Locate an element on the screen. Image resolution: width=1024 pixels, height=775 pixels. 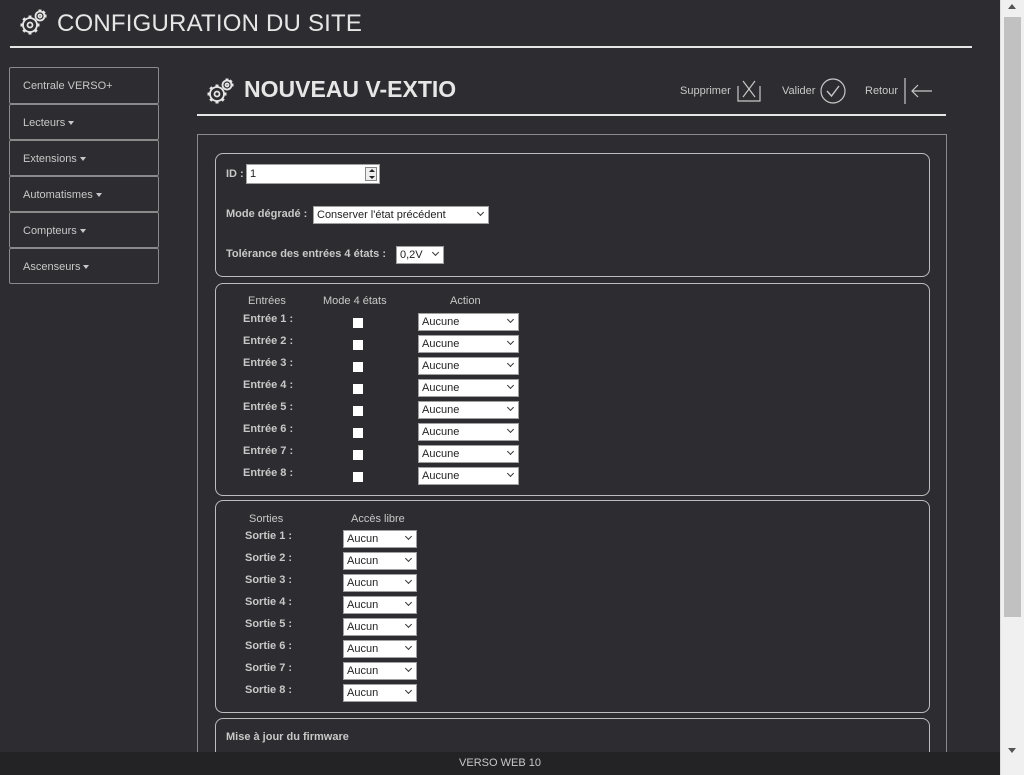
tolerance-select: 0,2V is located at coordinates (420, 255).